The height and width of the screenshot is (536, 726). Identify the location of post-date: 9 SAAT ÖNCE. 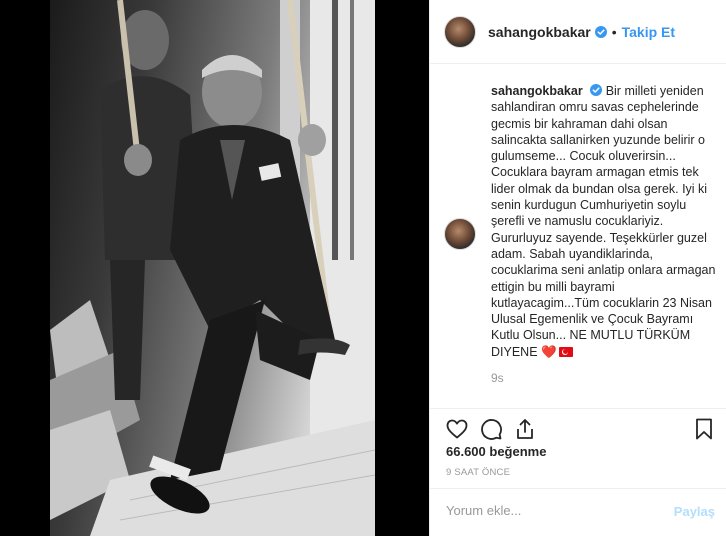
(478, 472).